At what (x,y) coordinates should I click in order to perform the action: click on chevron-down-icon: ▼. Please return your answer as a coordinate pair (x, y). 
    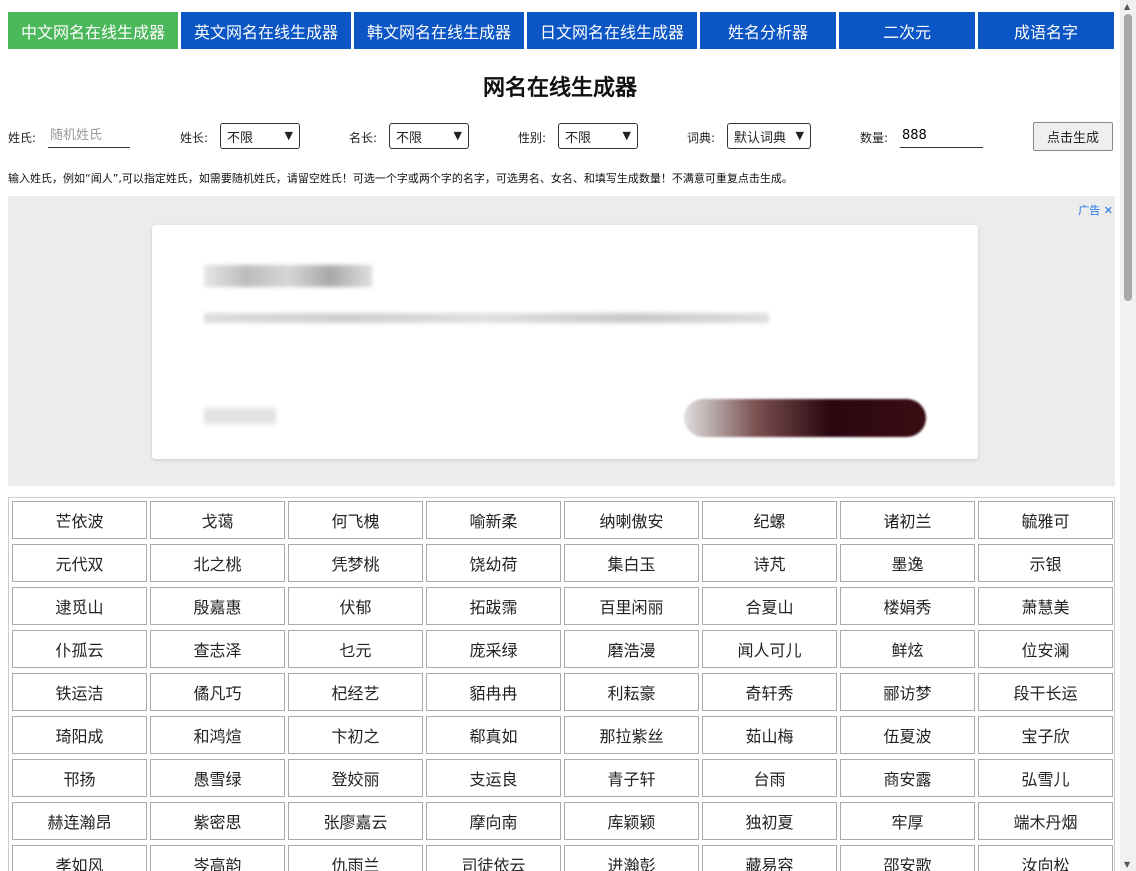
    Looking at the image, I should click on (288, 135).